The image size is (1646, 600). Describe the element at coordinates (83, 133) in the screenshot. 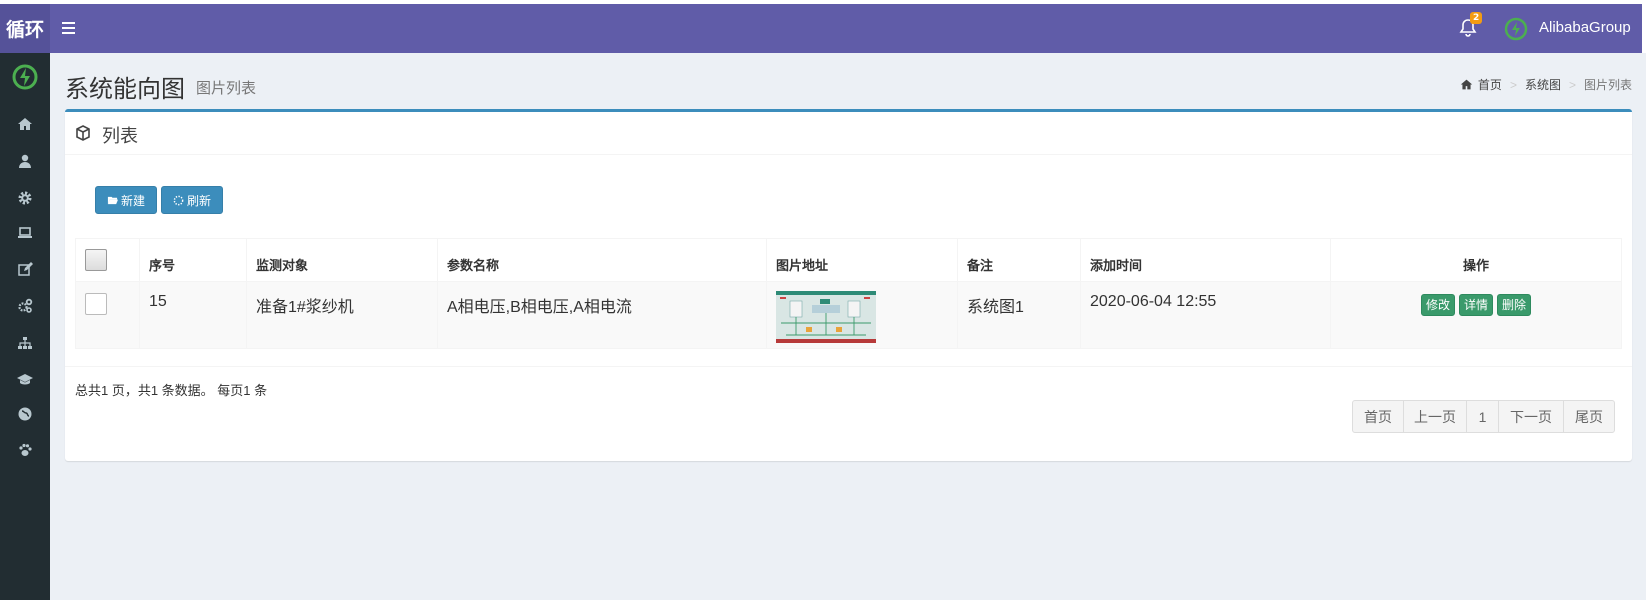

I see `cube-icon` at that location.